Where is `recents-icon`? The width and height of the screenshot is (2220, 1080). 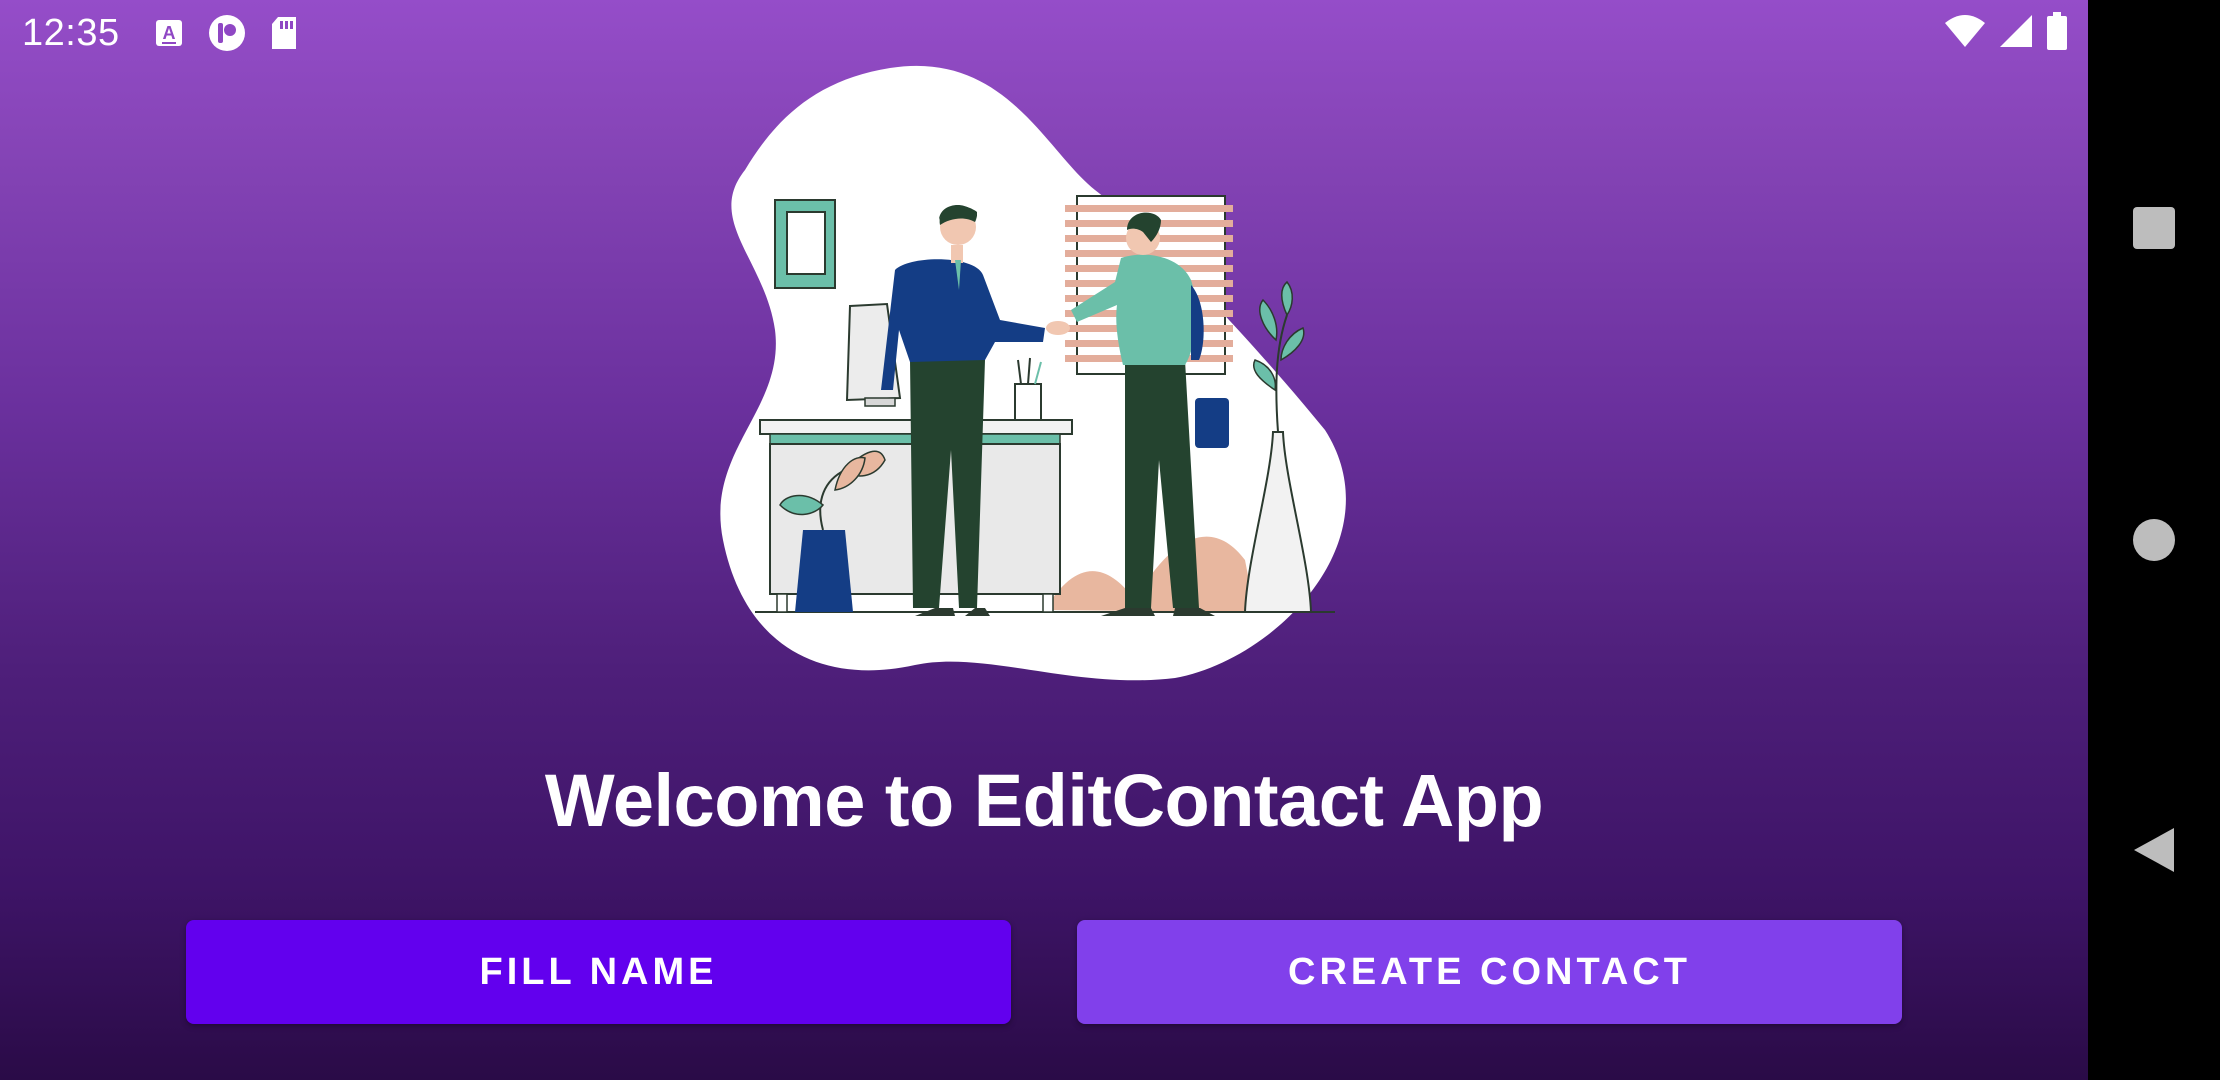
recents-icon is located at coordinates (2154, 228).